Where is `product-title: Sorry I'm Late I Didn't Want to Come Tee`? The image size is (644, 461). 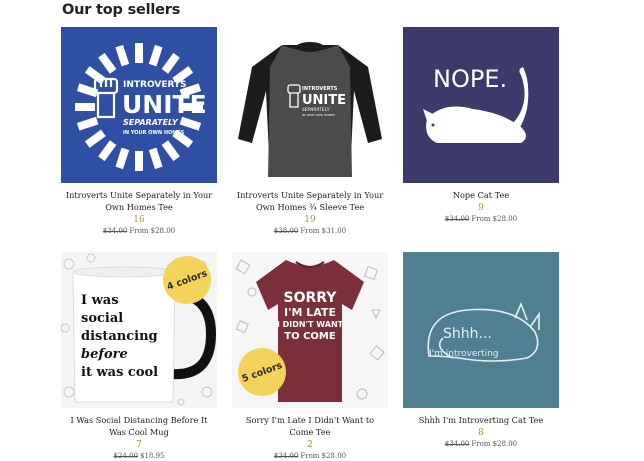
product-title: Sorry I'm Late I Didn't Want to Come Tee is located at coordinates (310, 426).